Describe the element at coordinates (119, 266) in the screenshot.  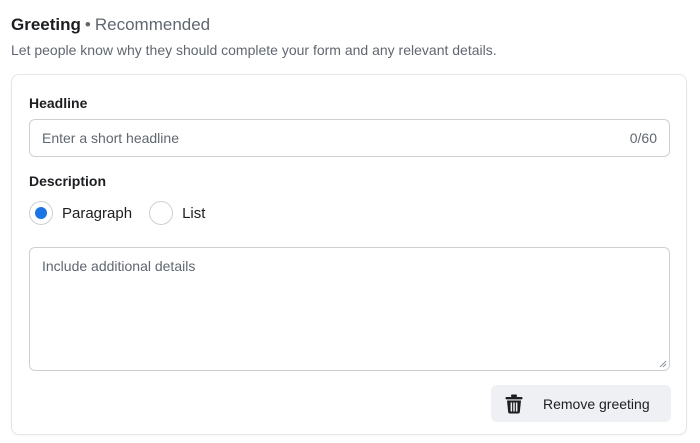
I see `description-placeholder: Include additional details` at that location.